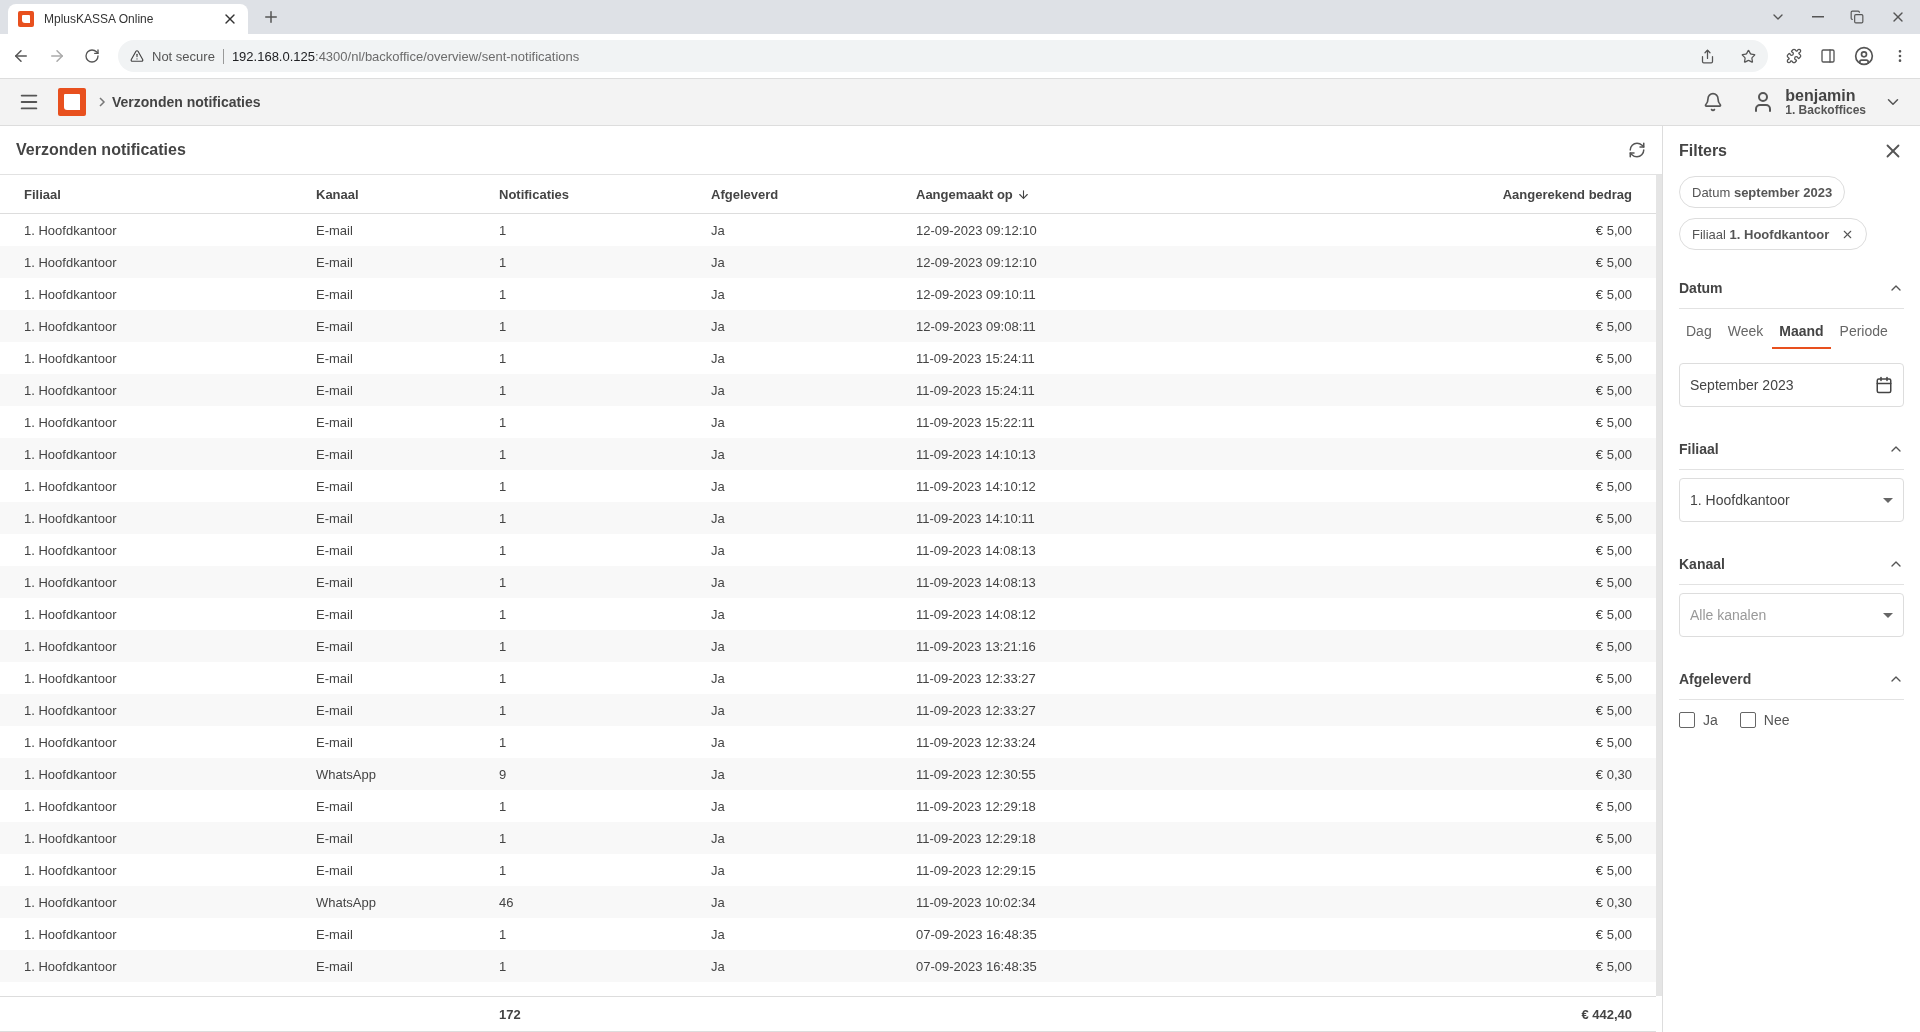 This screenshot has width=1920, height=1032. What do you see at coordinates (976, 902) in the screenshot?
I see `table-cell-text: 11-09-2023 10:02:34` at bounding box center [976, 902].